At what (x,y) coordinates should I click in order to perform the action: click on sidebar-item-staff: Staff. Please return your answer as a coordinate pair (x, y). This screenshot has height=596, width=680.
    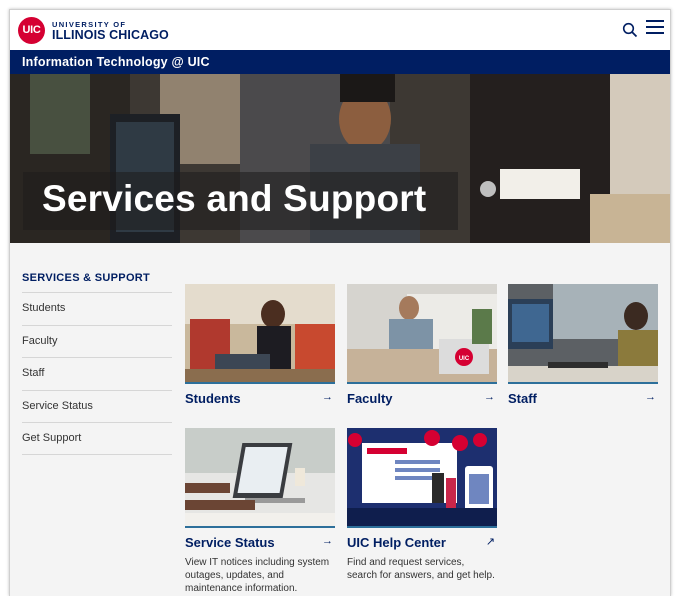
    Looking at the image, I should click on (97, 373).